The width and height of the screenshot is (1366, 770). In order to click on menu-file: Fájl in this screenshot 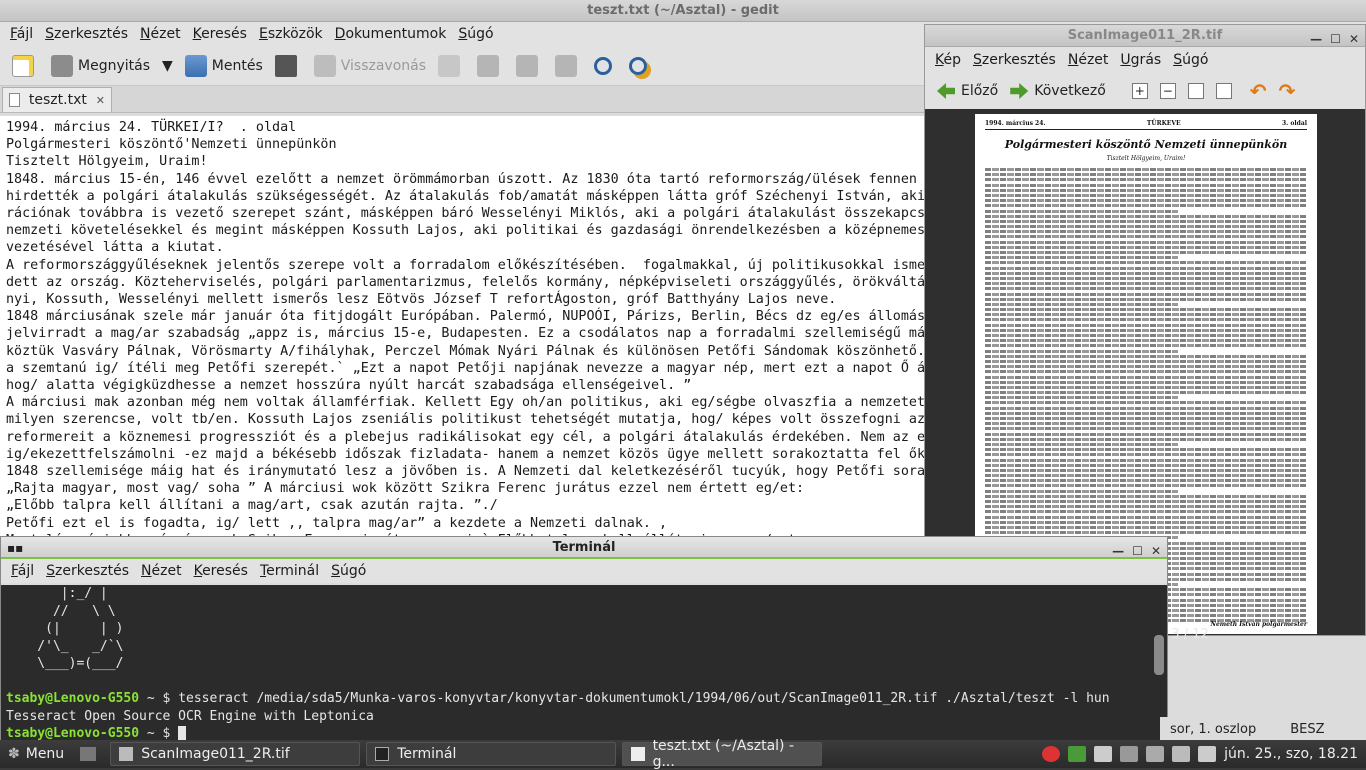, I will do `click(21, 34)`.